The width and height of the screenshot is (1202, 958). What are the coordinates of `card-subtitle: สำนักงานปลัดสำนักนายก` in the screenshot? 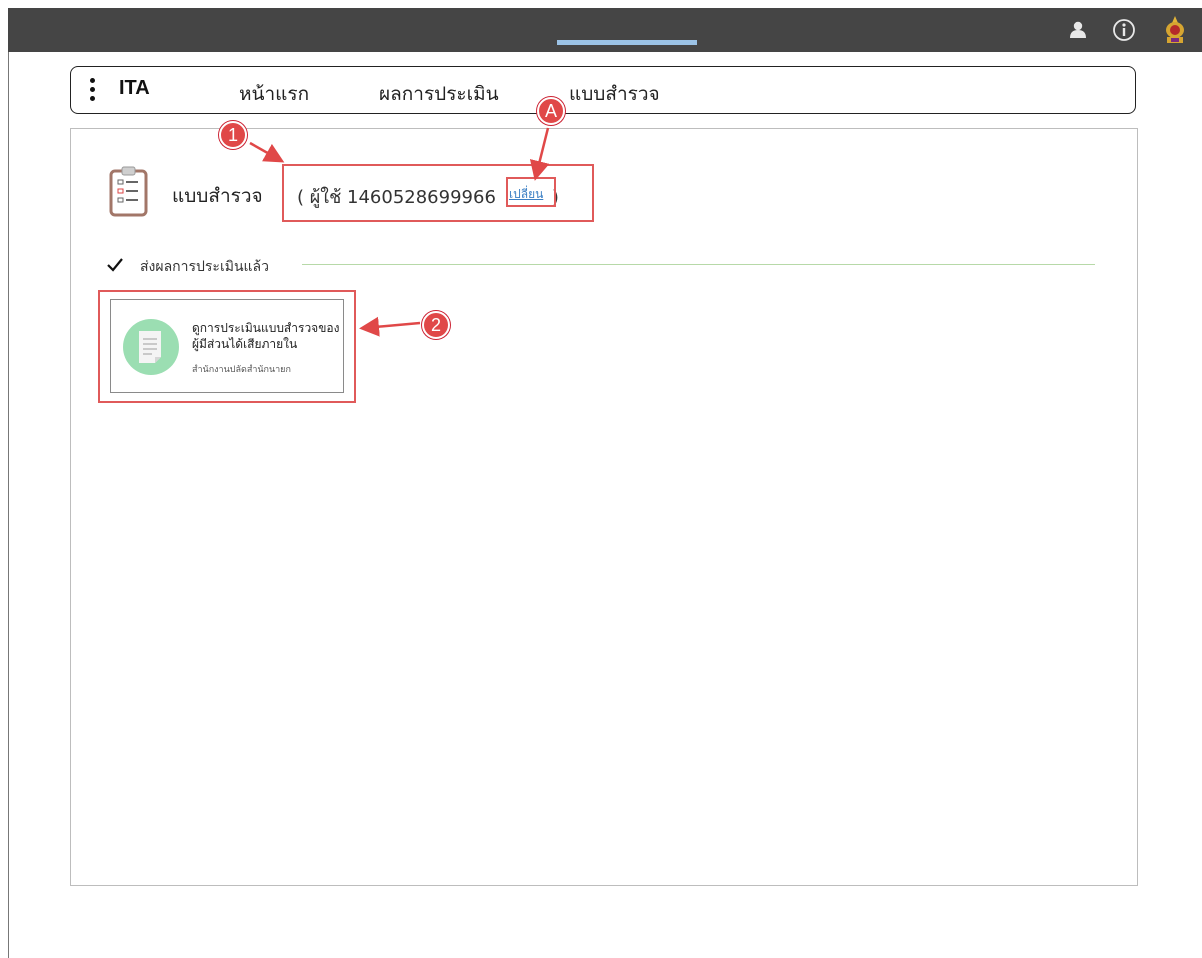 It's located at (241, 370).